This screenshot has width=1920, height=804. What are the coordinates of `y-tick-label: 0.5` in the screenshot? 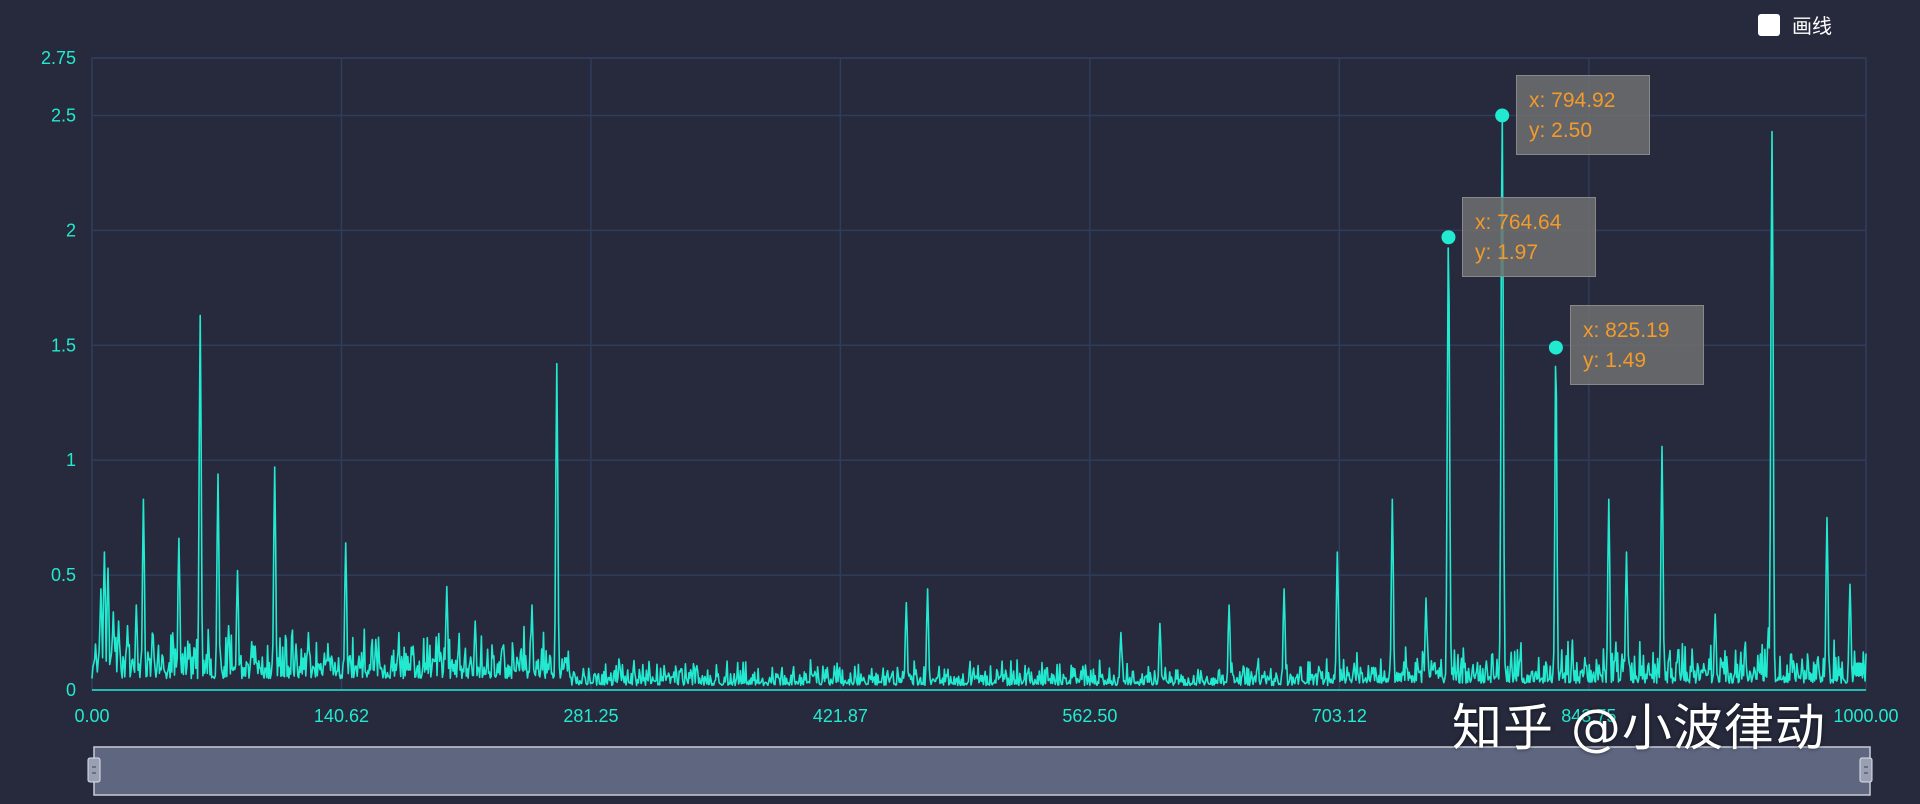 It's located at (63, 575).